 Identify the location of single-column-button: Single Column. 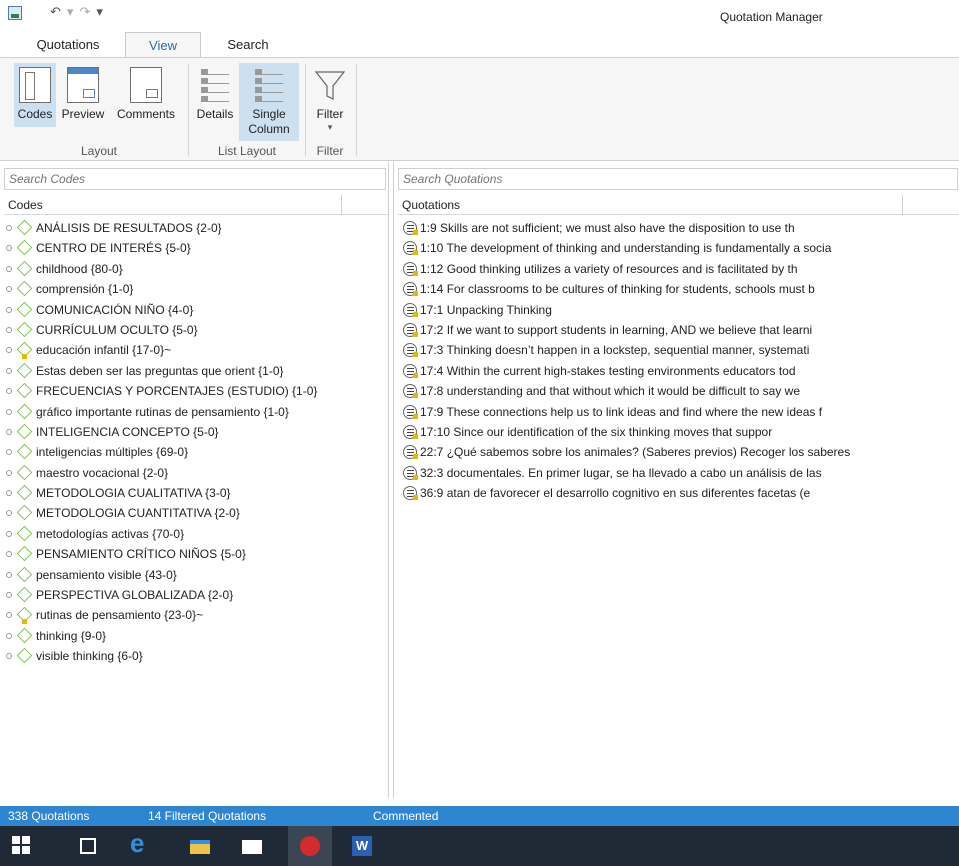
(269, 102).